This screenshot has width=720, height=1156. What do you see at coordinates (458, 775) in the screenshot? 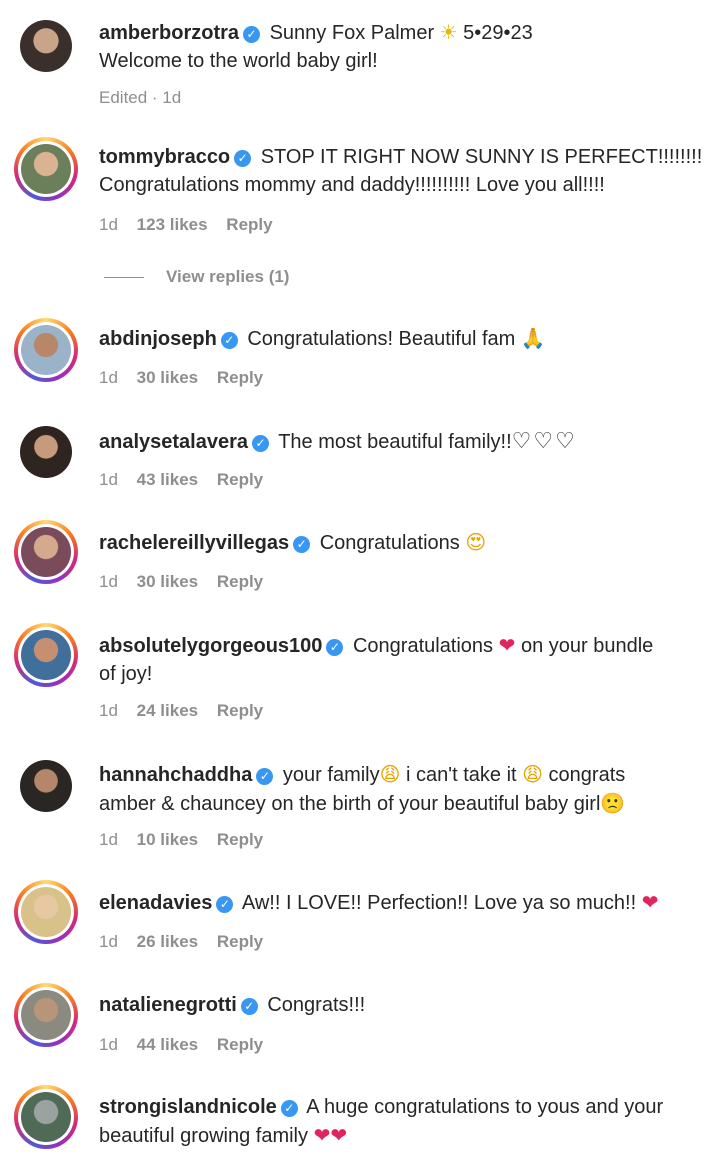
I see `comment-text-2: i can't take it` at bounding box center [458, 775].